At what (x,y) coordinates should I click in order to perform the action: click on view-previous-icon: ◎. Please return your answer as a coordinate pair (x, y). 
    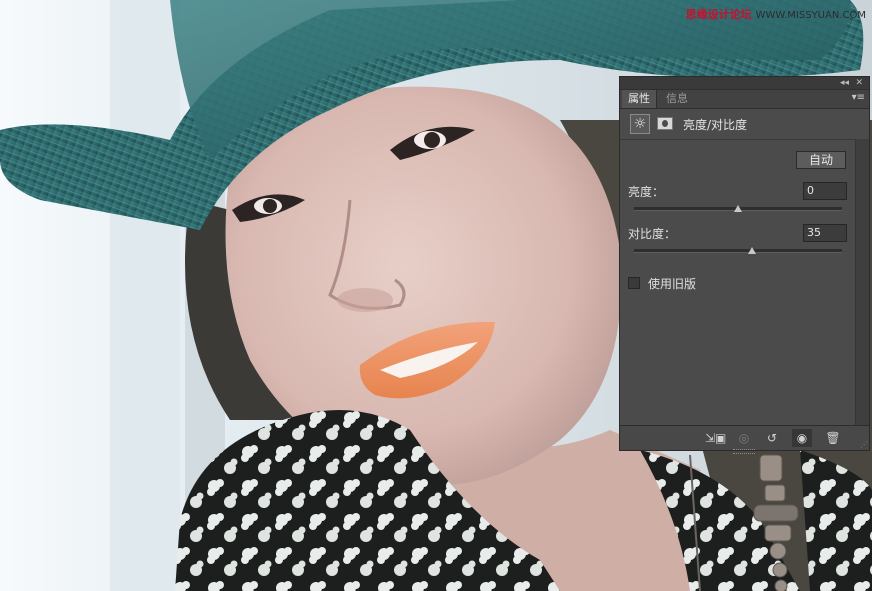
    Looking at the image, I should click on (744, 438).